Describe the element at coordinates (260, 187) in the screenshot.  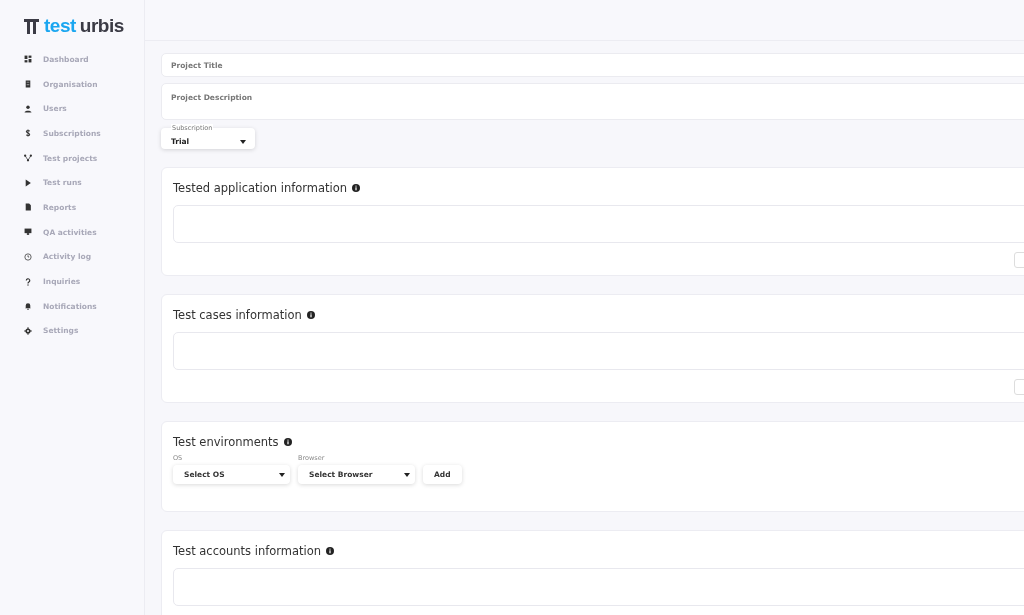
I see `section-title: Tested application information` at that location.